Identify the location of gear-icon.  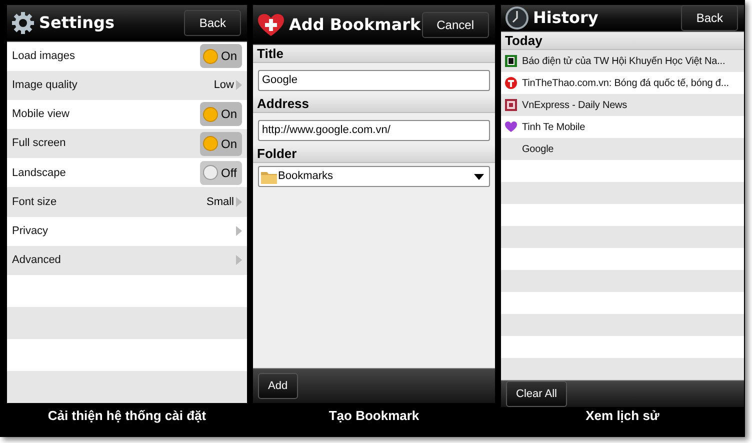
(23, 22).